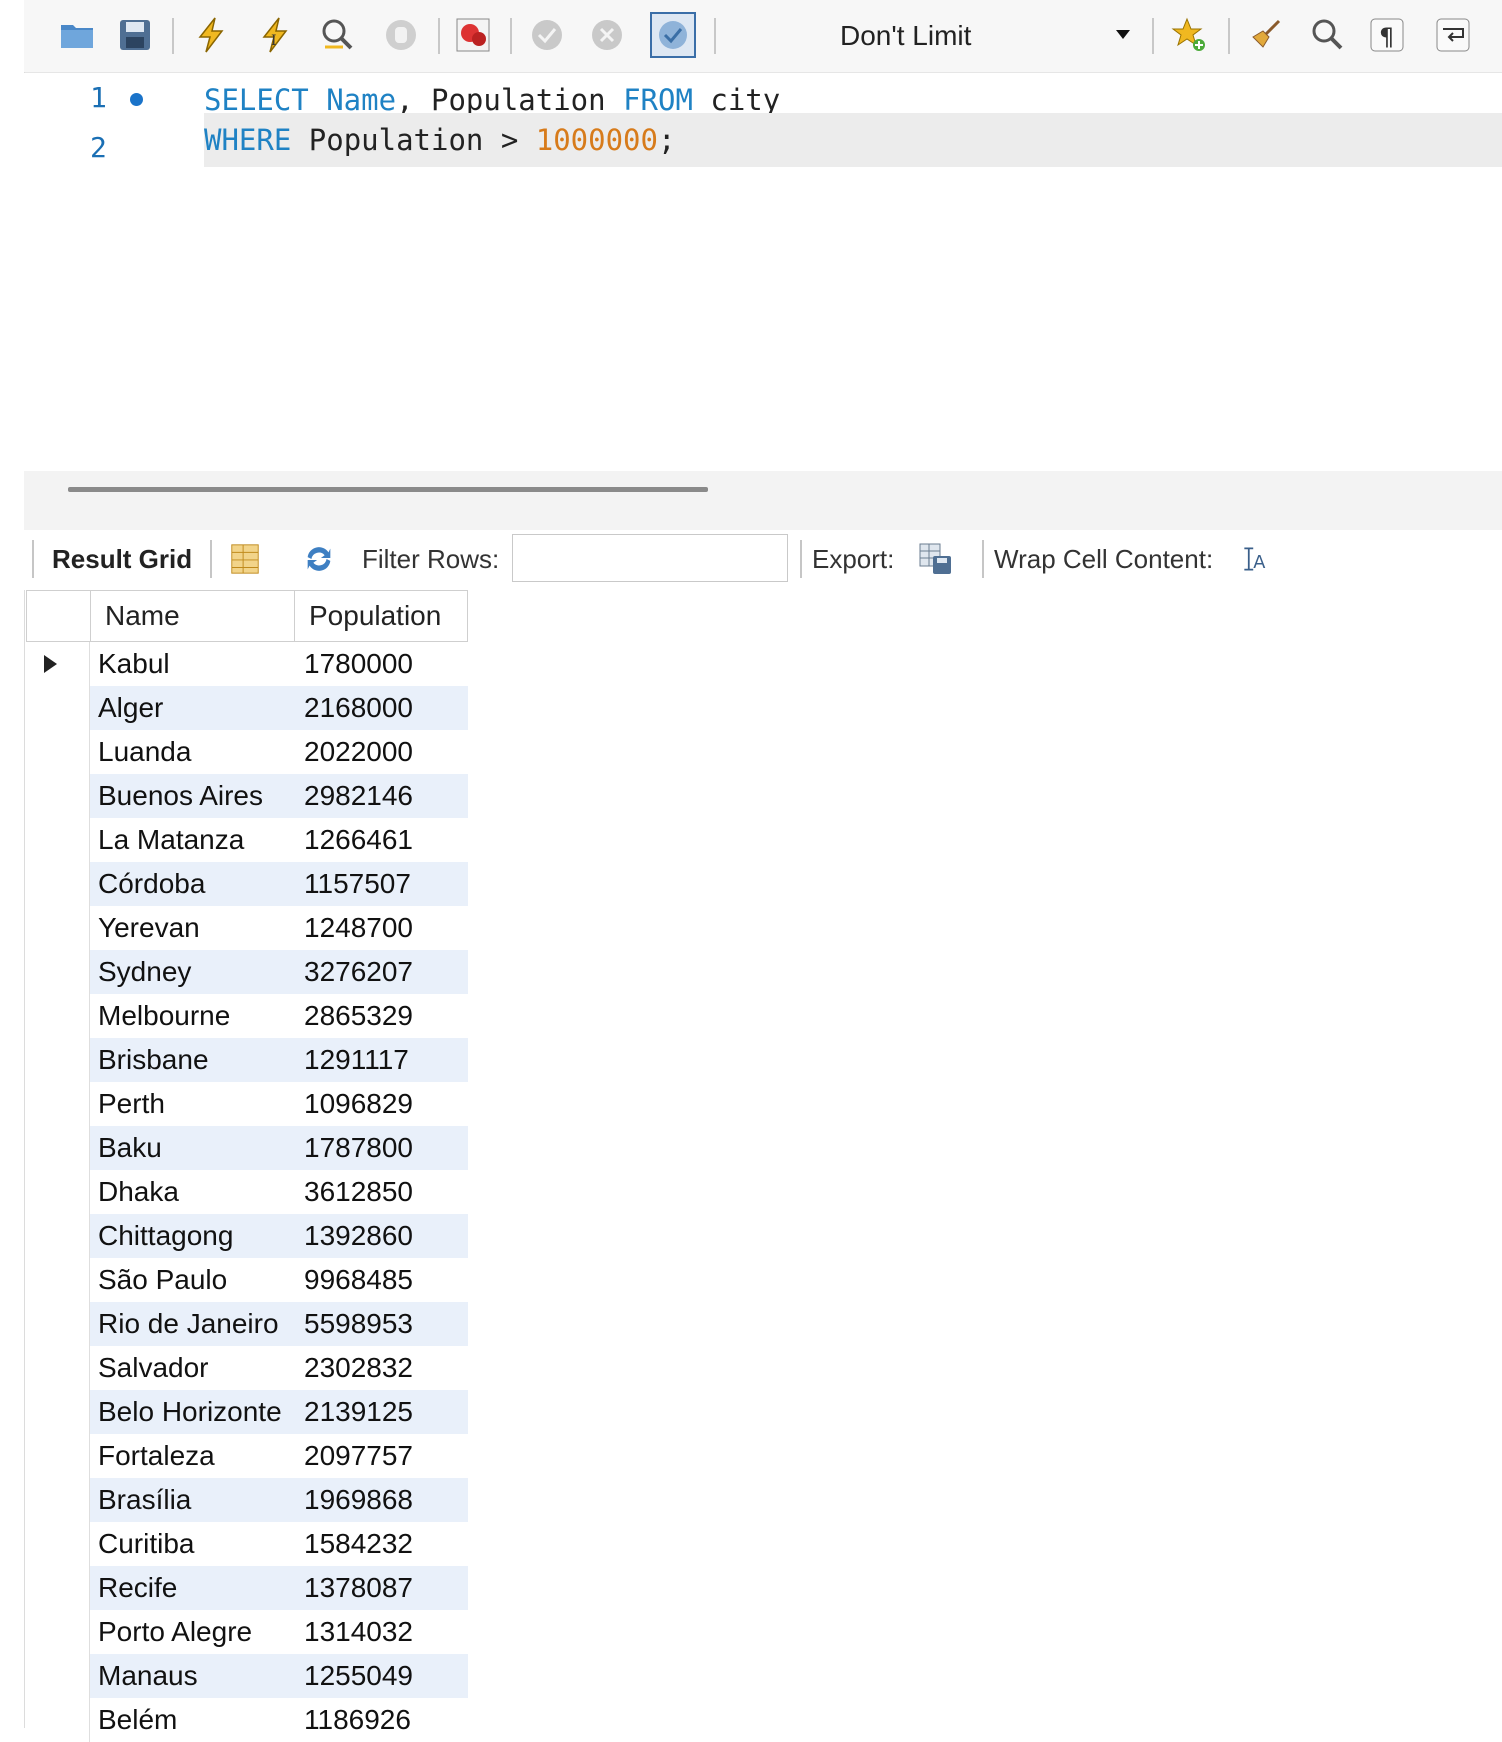  Describe the element at coordinates (381, 1720) in the screenshot. I see `cell-population: 1186926` at that location.